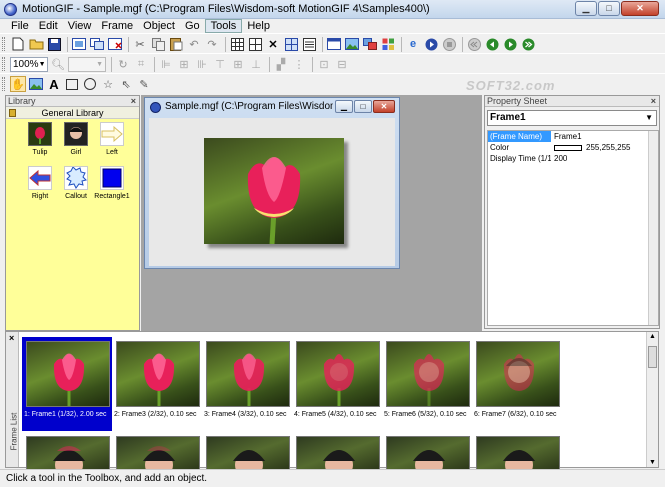 This screenshot has height=487, width=665. I want to click on library-icon, so click(388, 44).